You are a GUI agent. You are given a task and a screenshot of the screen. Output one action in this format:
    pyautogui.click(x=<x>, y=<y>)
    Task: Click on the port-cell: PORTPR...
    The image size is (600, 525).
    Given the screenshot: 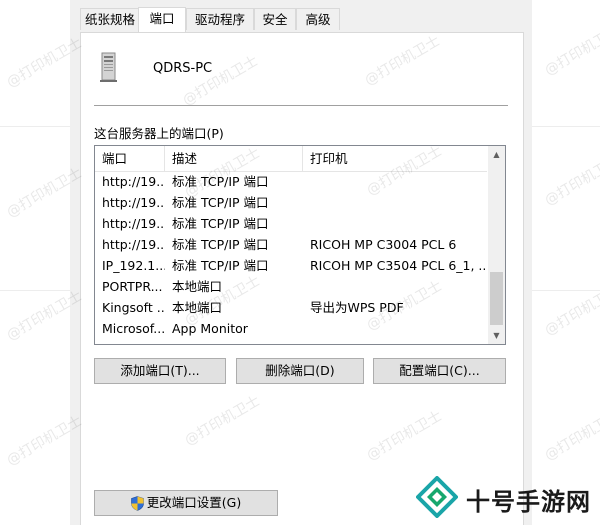 What is the action you would take?
    pyautogui.click(x=132, y=286)
    